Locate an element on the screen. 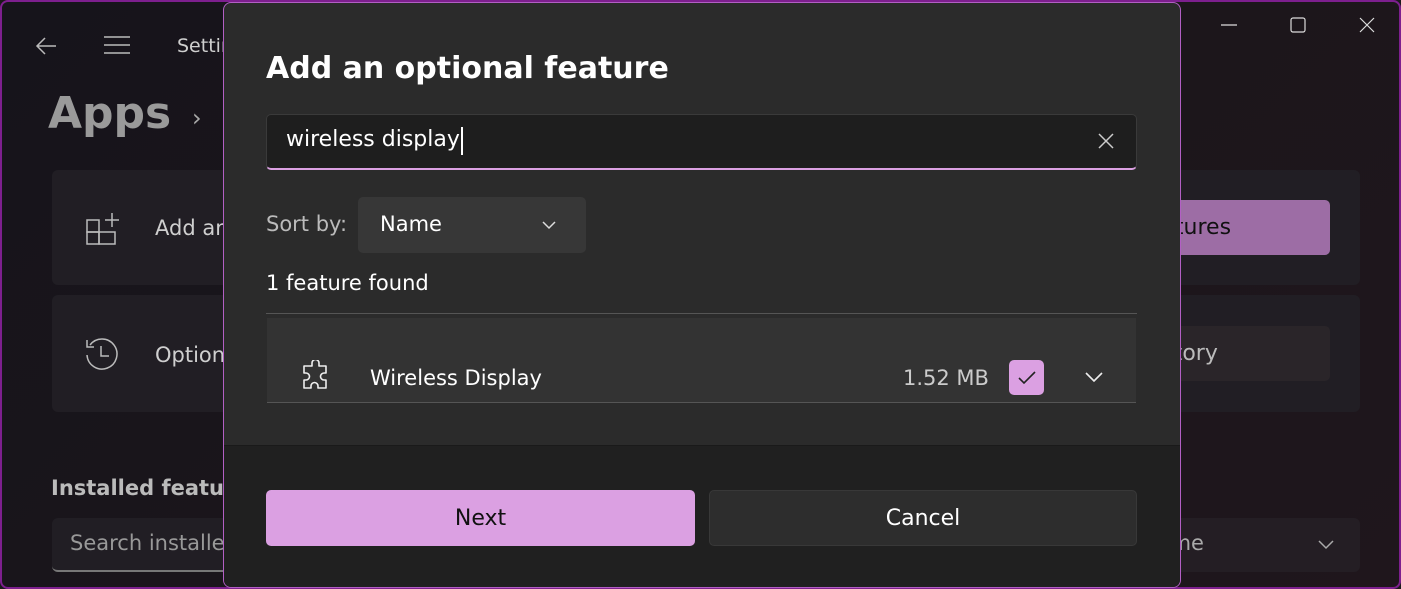  sort-dropdown: Name is located at coordinates (472, 225).